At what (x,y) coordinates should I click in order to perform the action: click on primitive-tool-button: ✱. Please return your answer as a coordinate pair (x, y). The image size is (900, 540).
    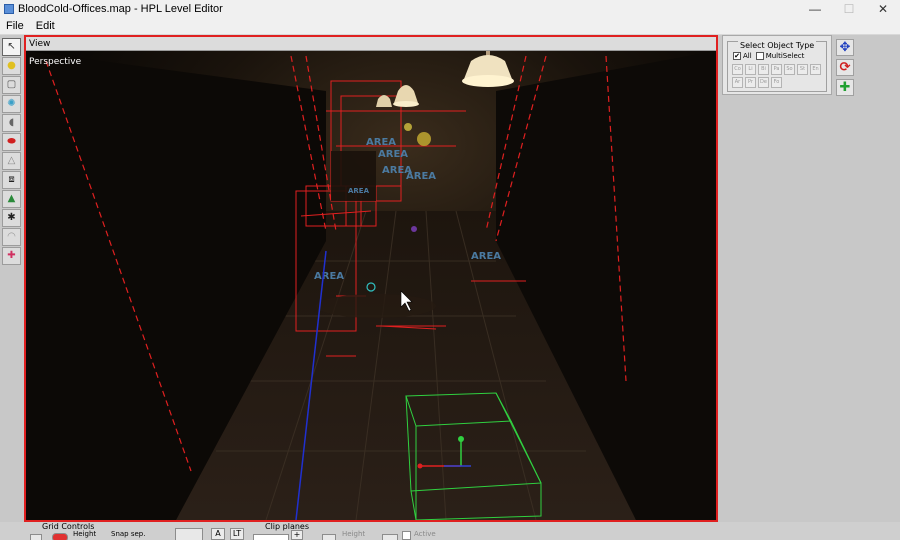
    Looking at the image, I should click on (11, 218).